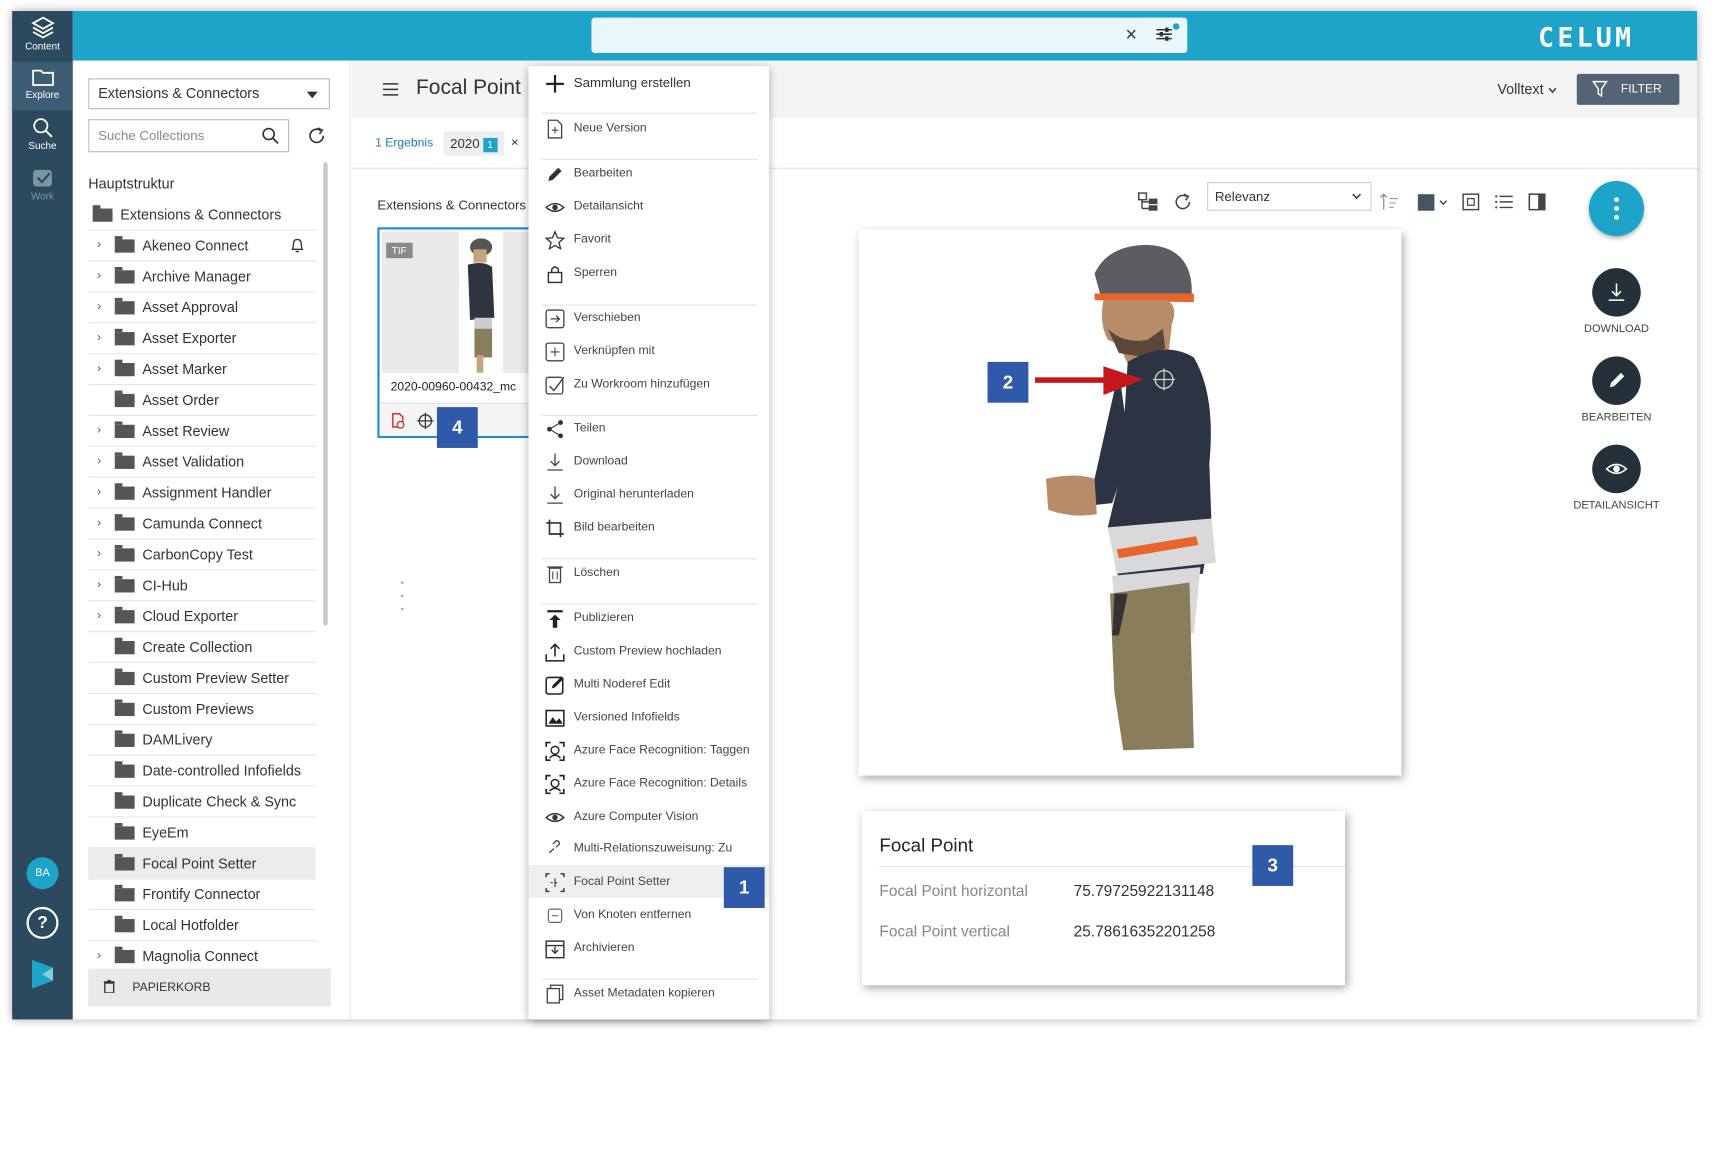  I want to click on tree-item: Custom Previews, so click(202, 709).